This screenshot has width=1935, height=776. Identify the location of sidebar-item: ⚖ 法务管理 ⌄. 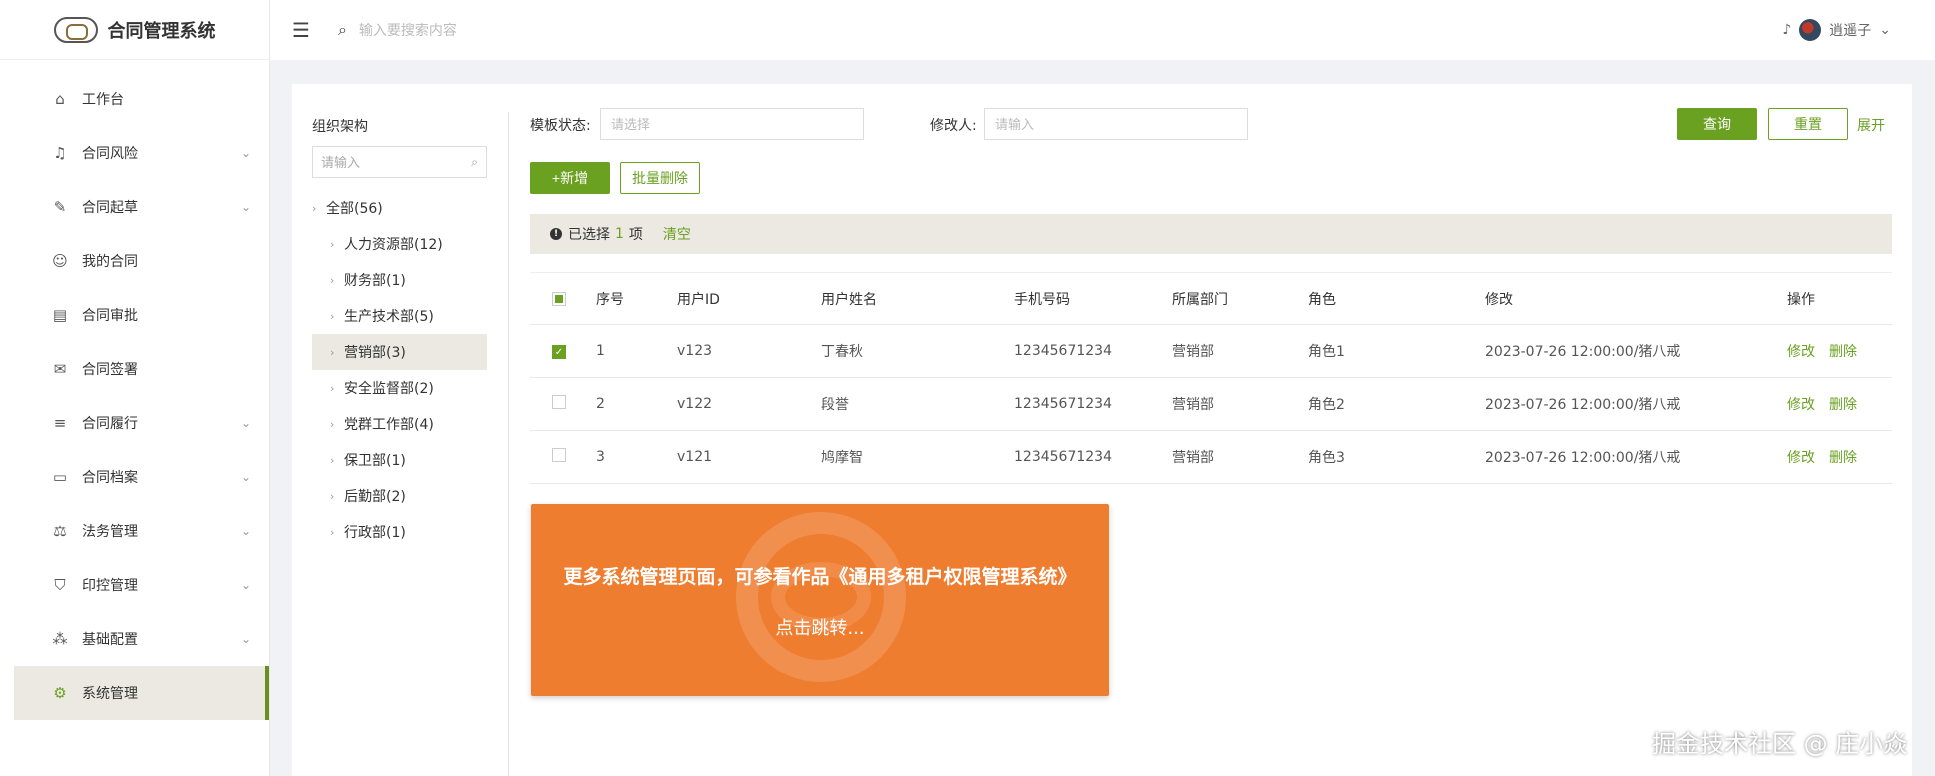
(141, 531).